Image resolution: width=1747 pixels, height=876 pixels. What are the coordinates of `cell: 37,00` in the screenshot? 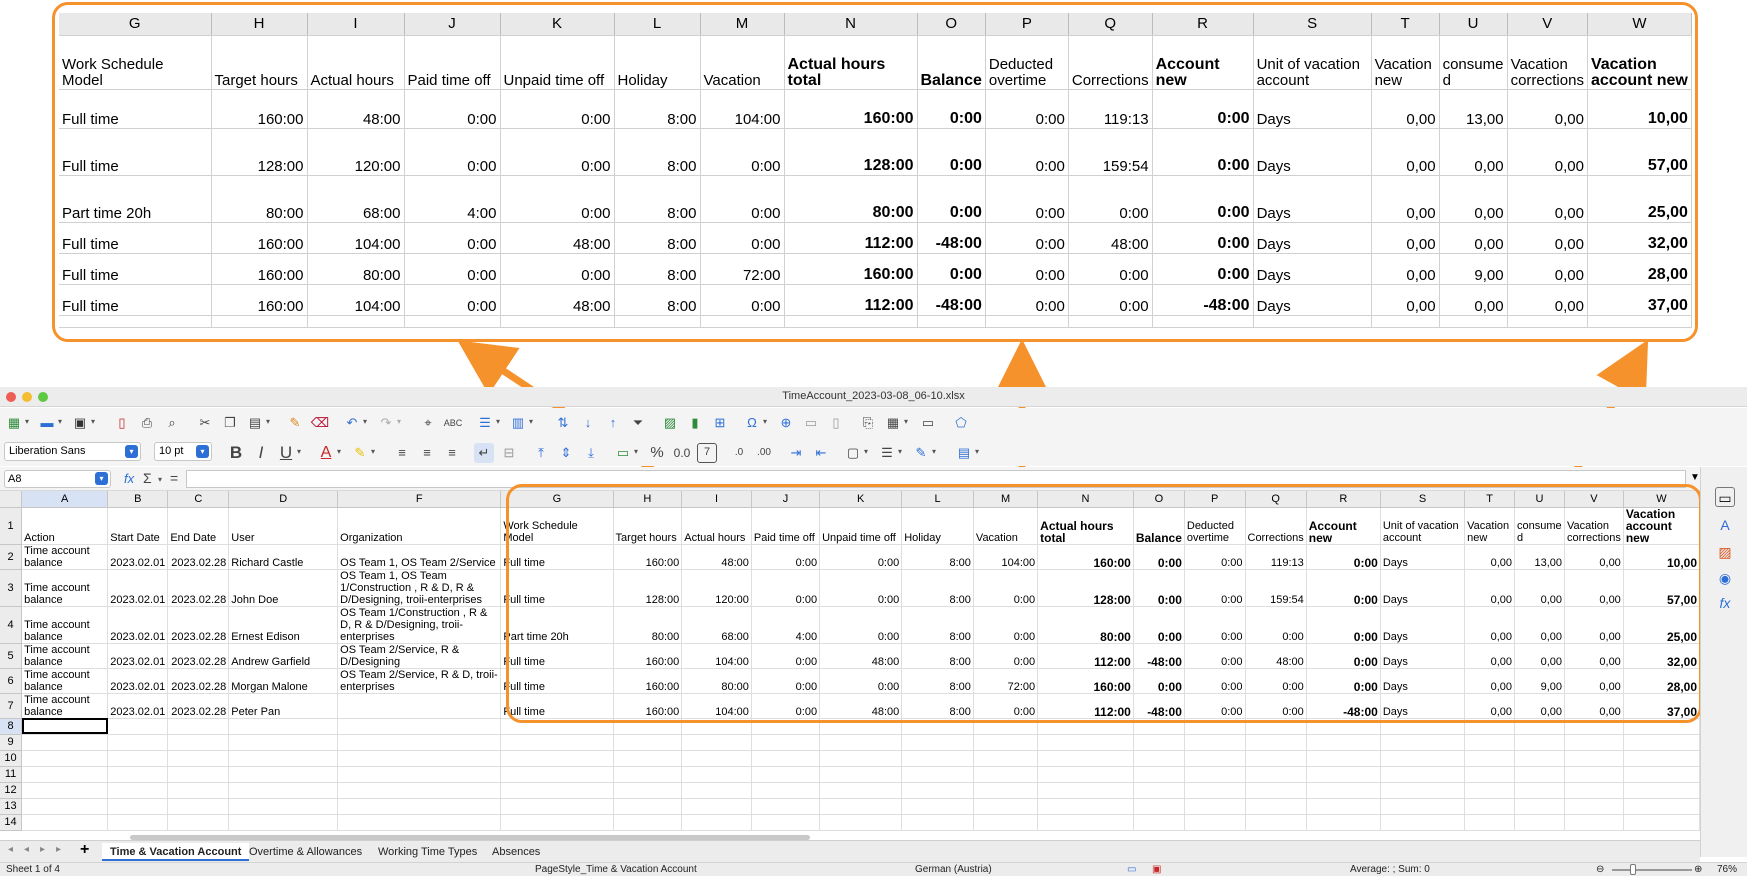 It's located at (1661, 706).